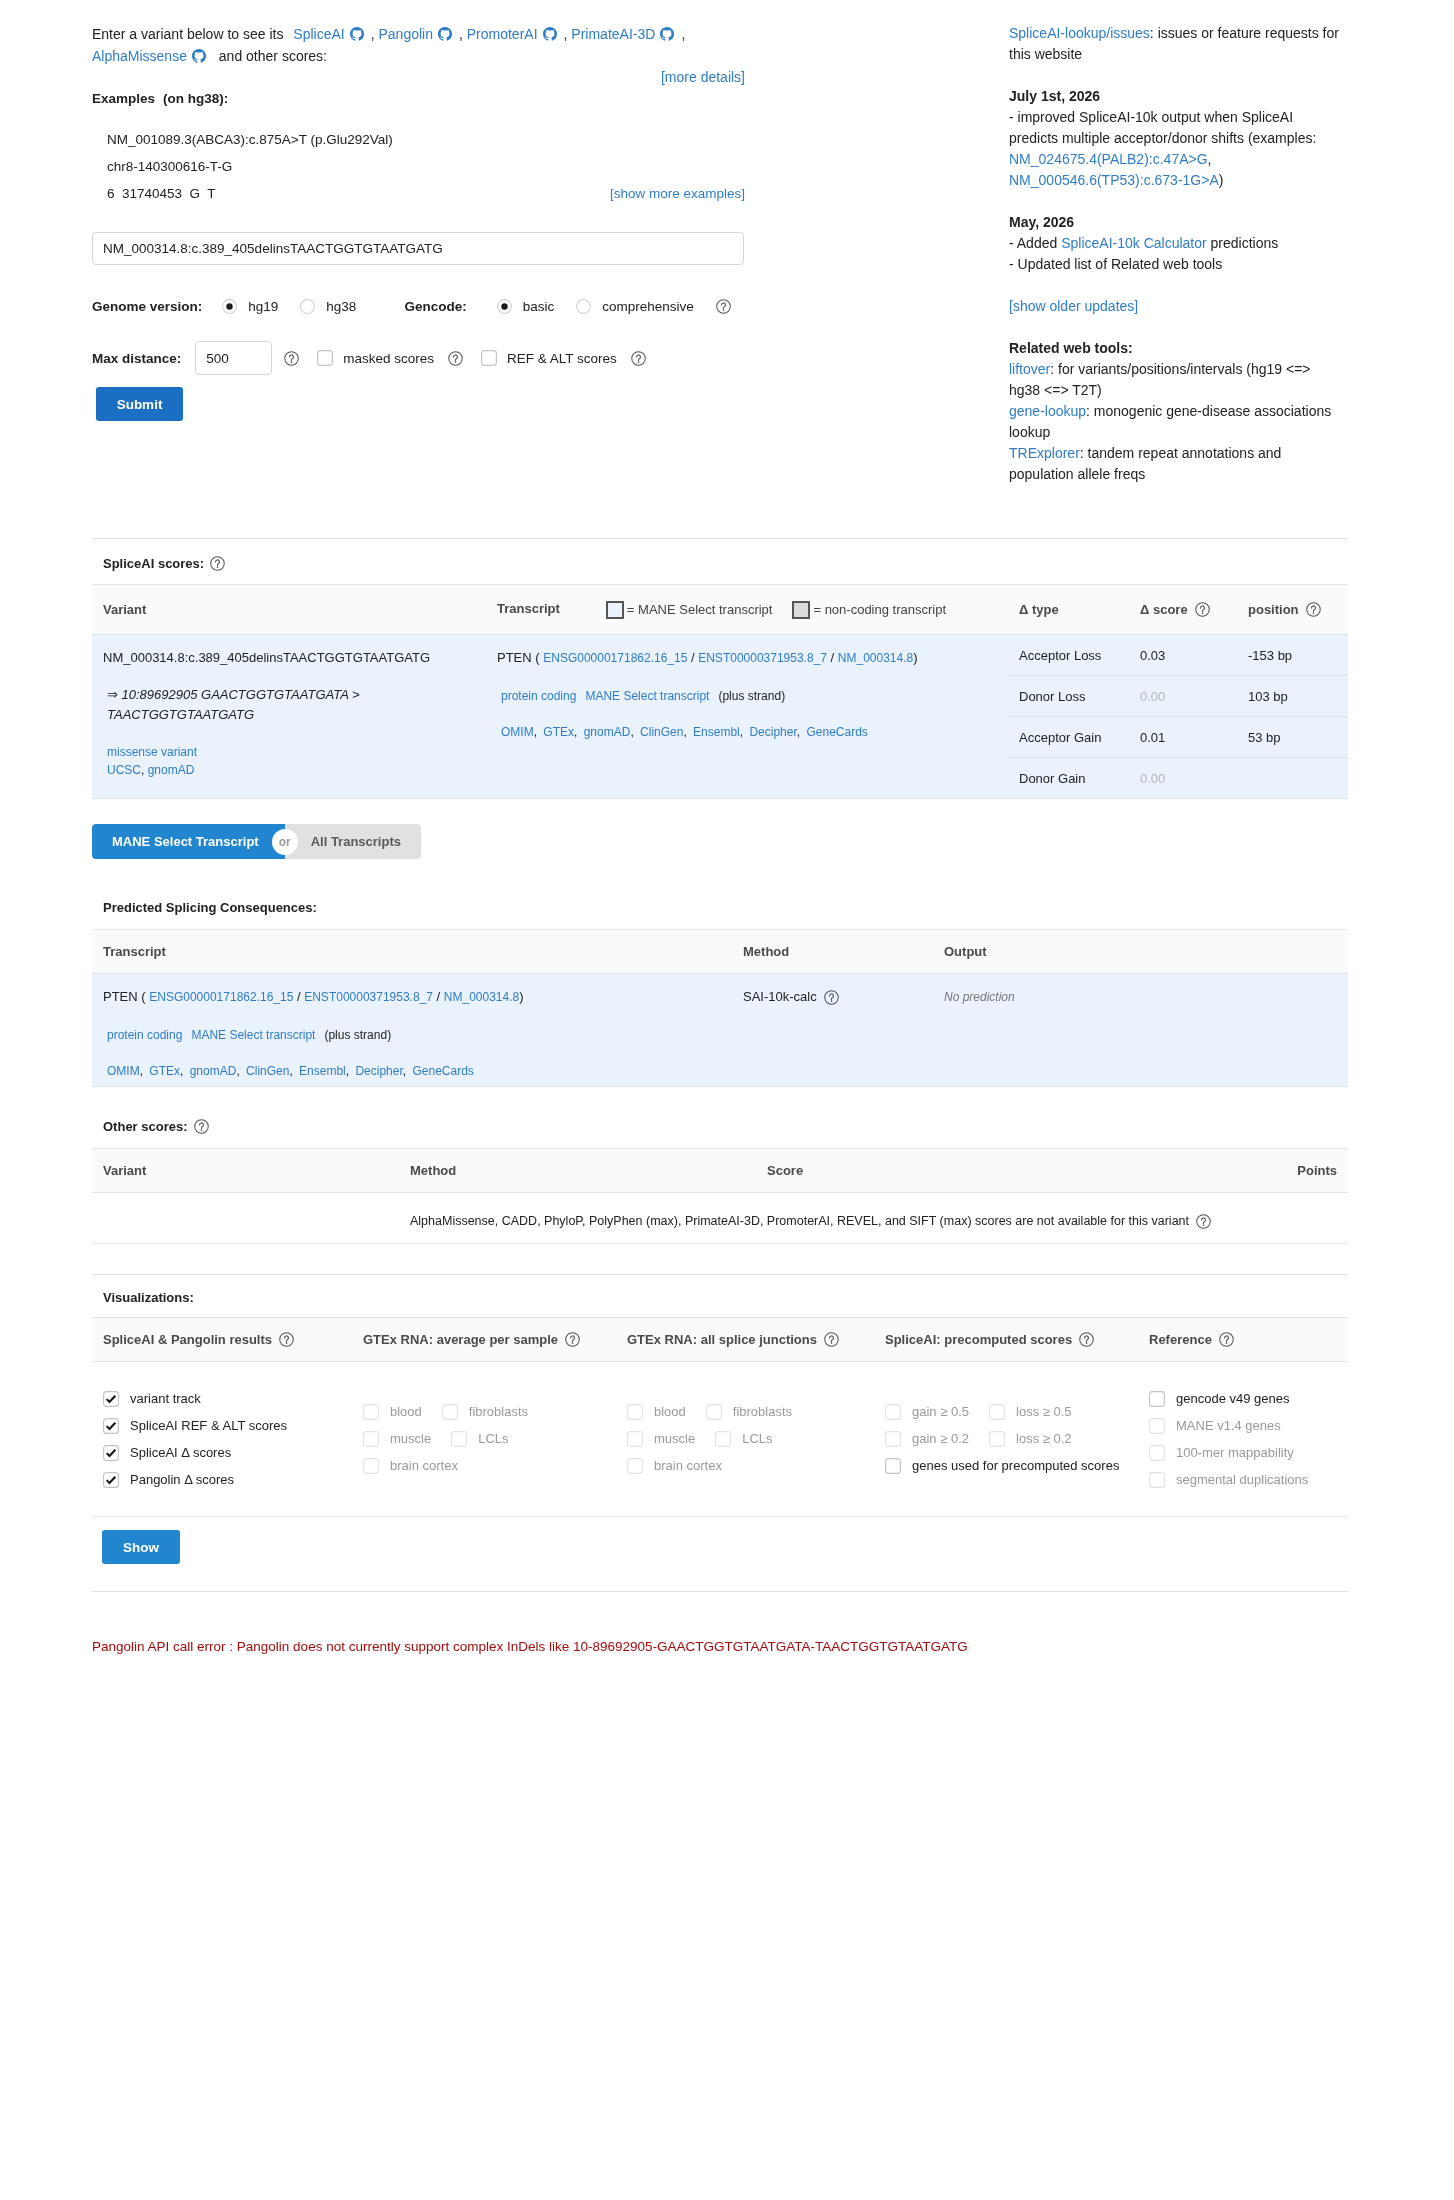  I want to click on issues-link: SpliceAI-lookup/issues, so click(1079, 33).